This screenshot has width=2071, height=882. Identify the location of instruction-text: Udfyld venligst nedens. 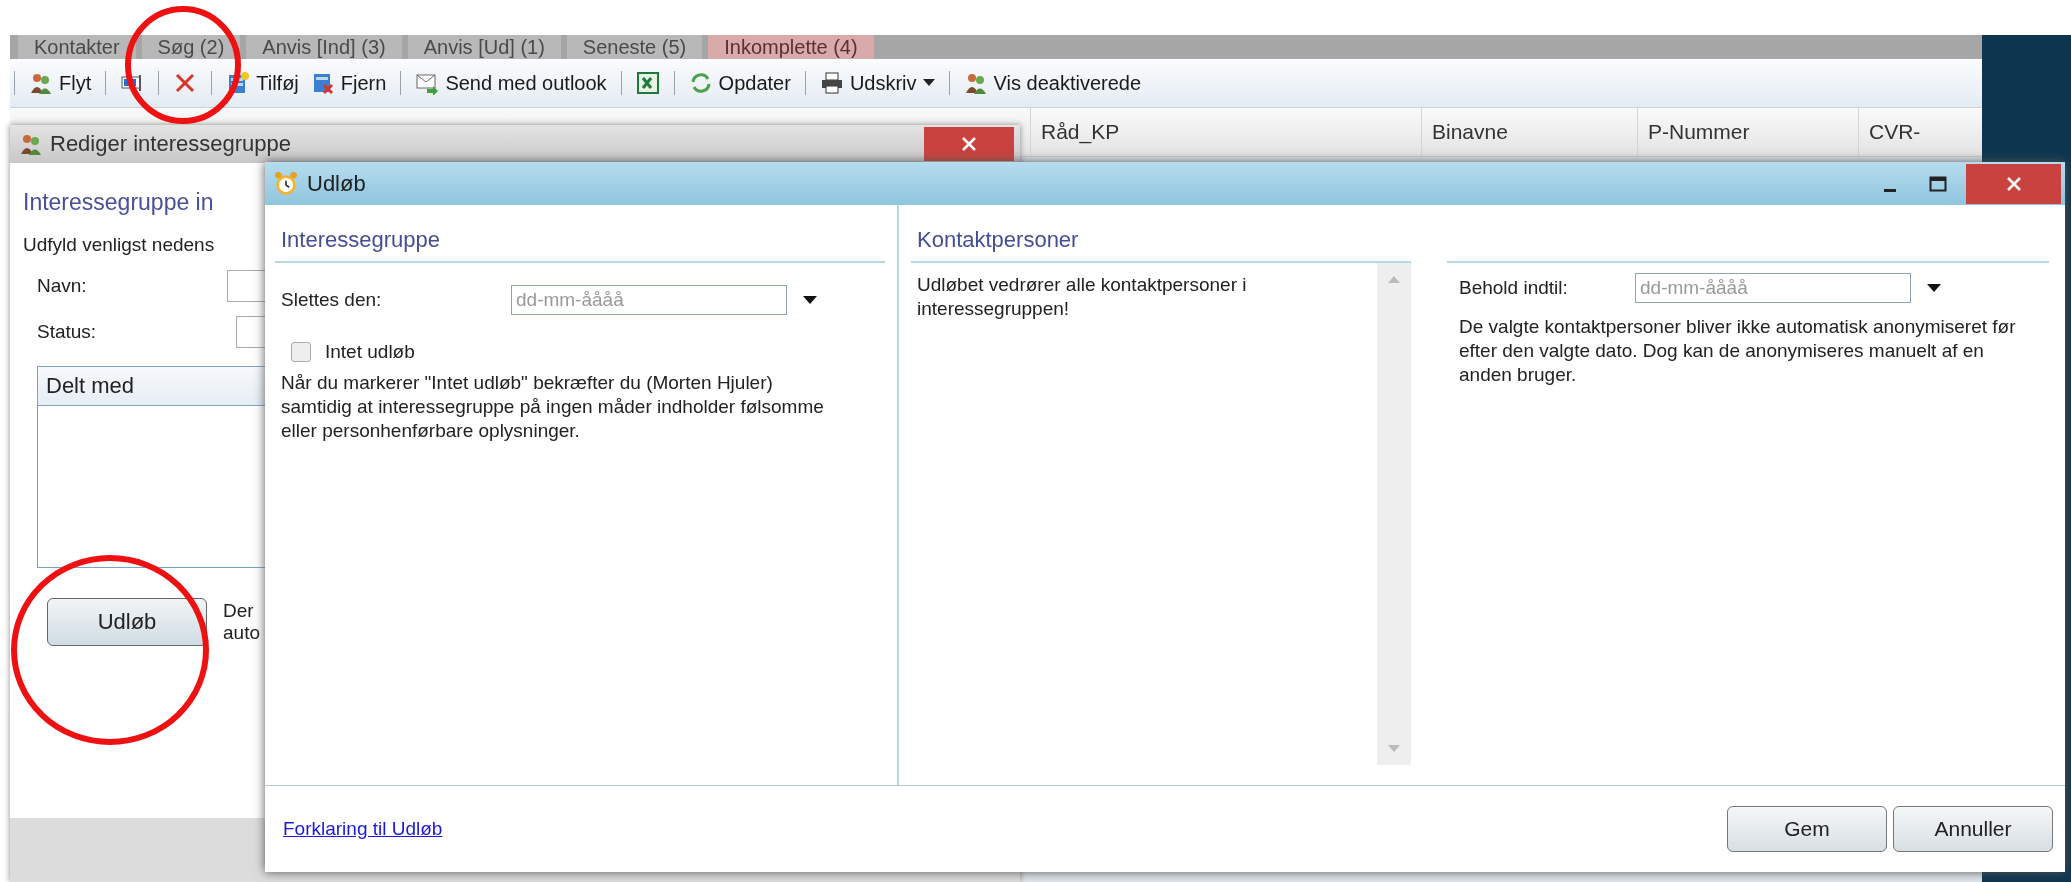
(119, 245).